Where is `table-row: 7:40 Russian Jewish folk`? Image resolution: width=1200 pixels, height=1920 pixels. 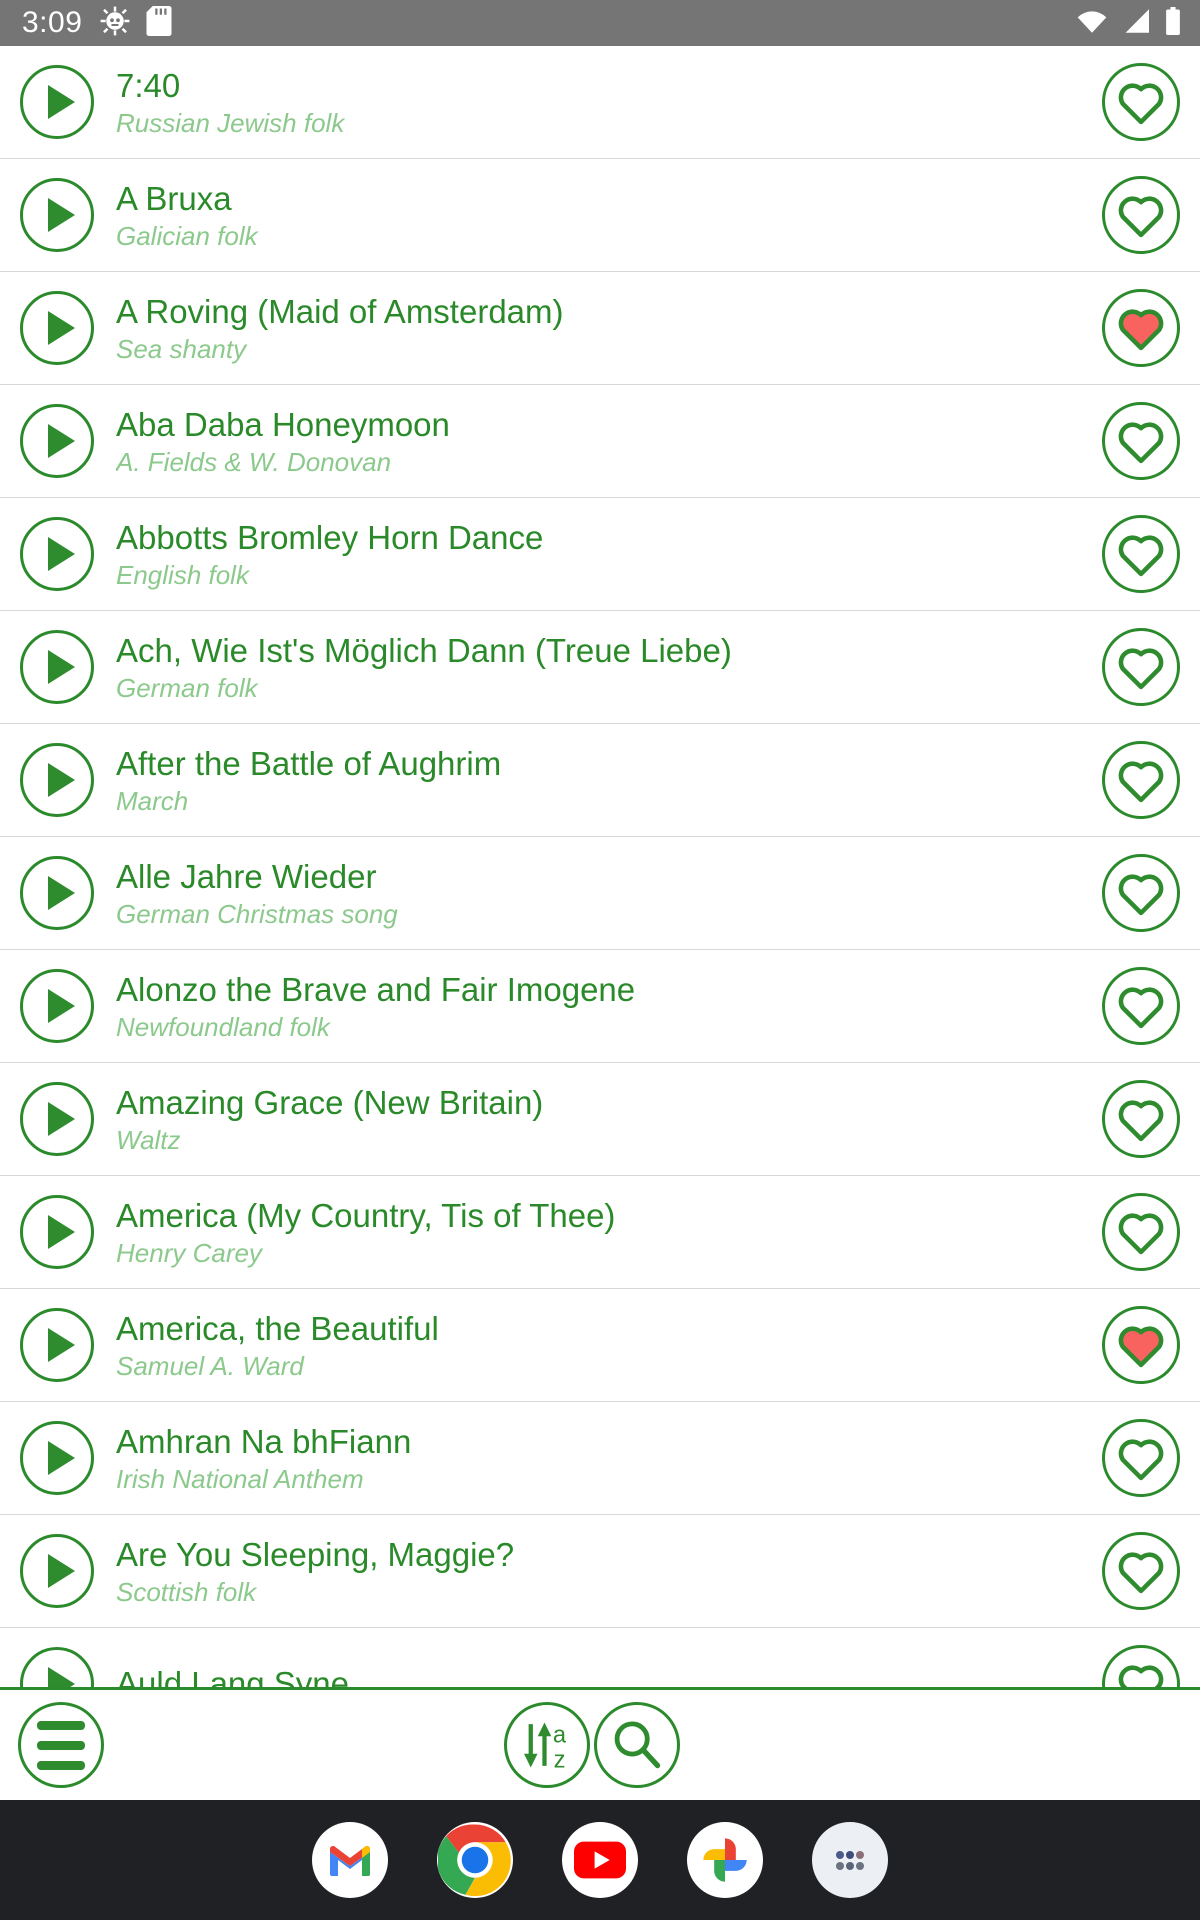
table-row: 7:40 Russian Jewish folk is located at coordinates (600, 102).